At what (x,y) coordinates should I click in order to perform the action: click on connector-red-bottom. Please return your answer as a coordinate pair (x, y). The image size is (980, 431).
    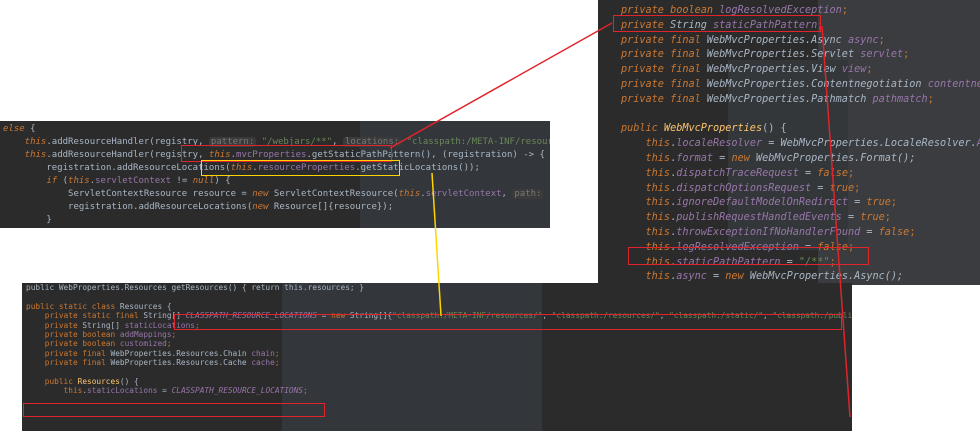
    Looking at the image, I should click on (836, 221).